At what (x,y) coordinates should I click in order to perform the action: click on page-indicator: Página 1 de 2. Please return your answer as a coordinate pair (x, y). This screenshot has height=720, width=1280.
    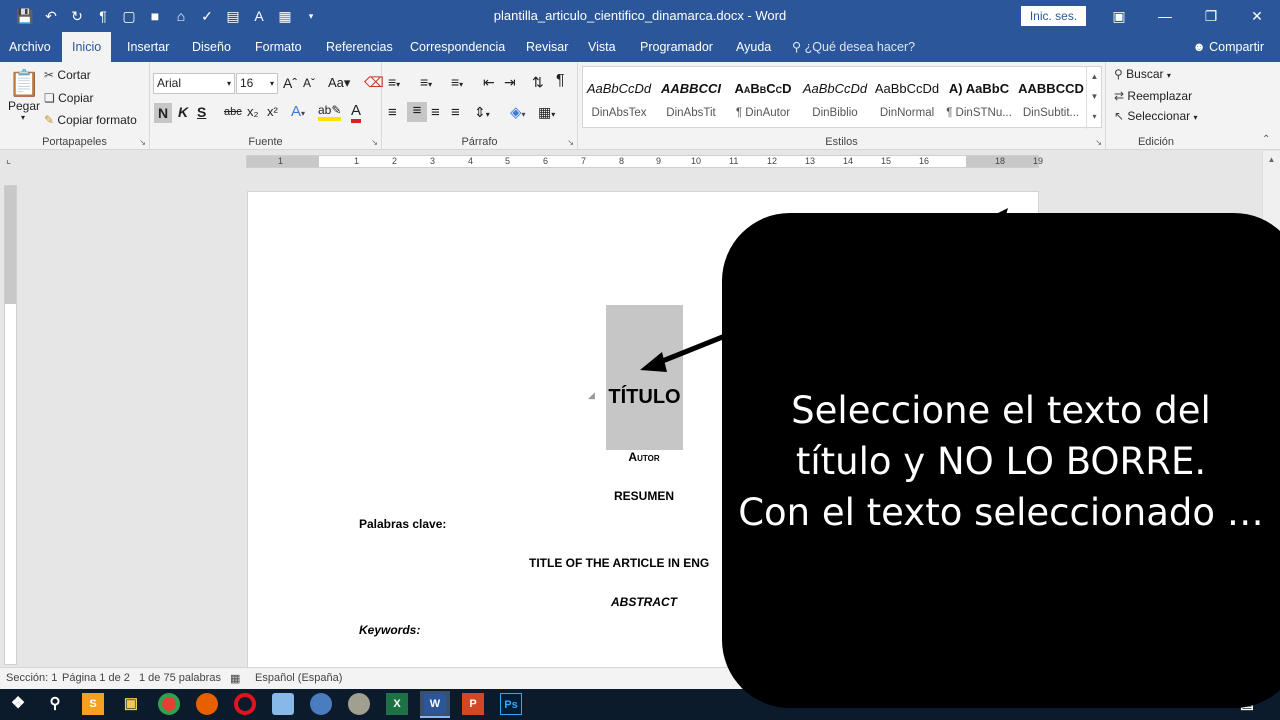
    Looking at the image, I should click on (96, 678).